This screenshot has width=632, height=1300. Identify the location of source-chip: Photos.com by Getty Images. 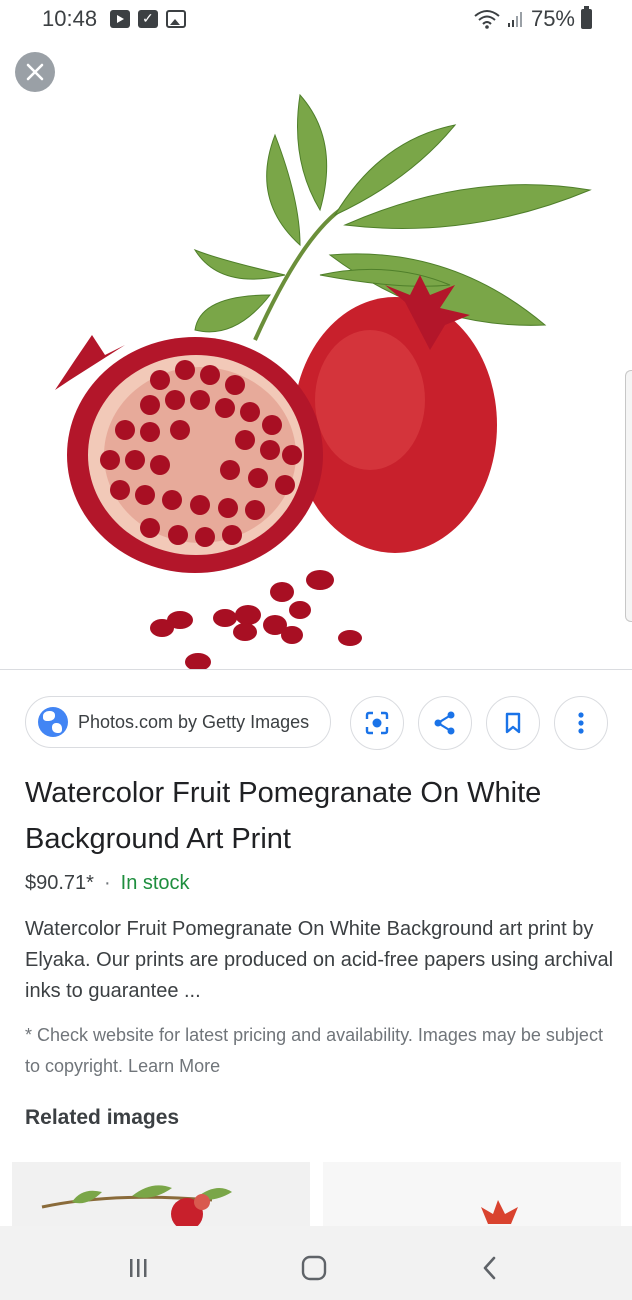
(178, 722).